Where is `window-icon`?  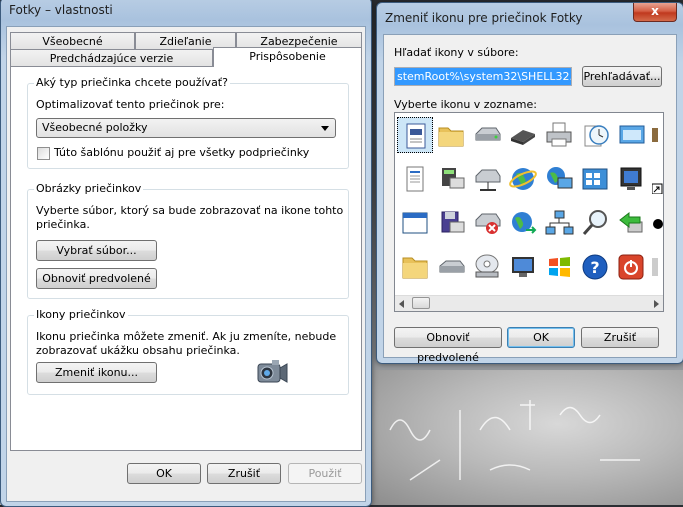
window-icon is located at coordinates (415, 223).